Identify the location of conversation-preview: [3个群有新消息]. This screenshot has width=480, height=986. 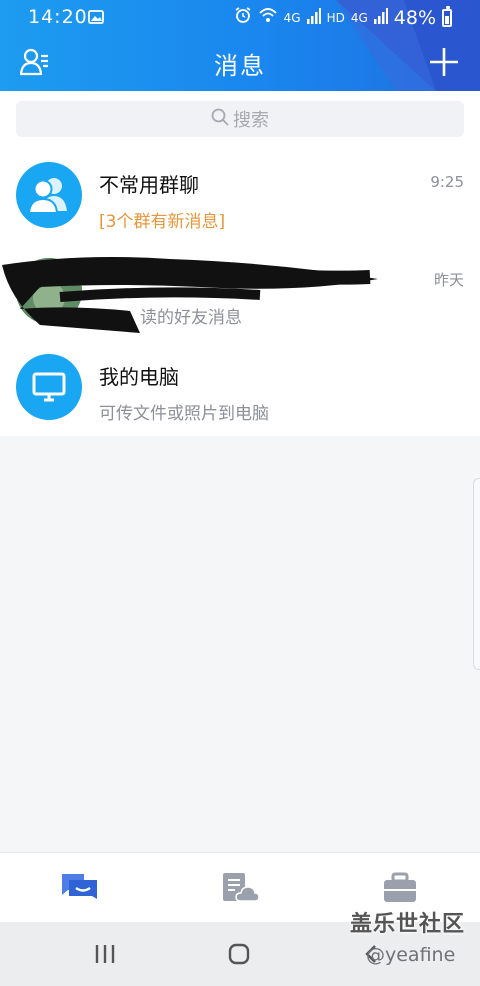
(162, 222).